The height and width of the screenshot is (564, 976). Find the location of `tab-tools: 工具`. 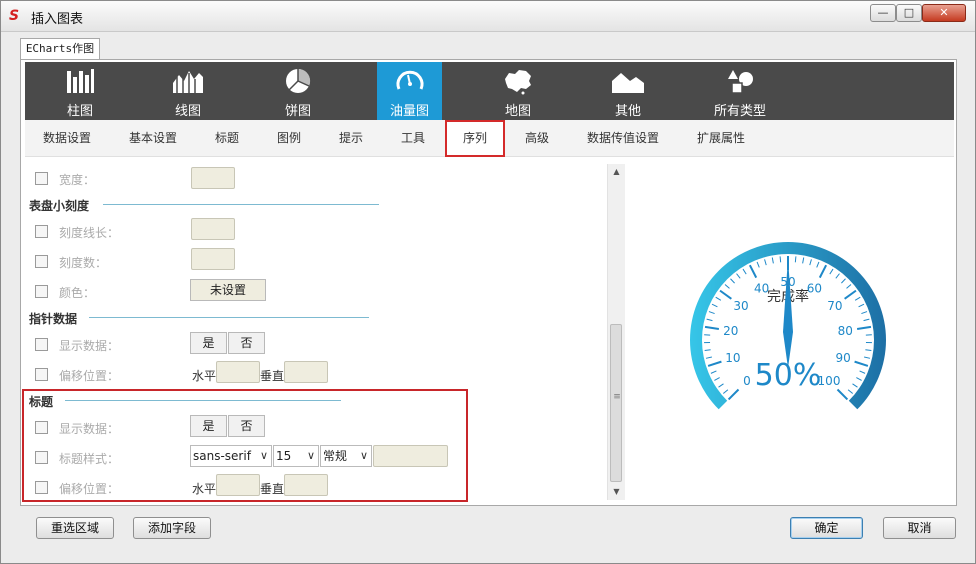

tab-tools: 工具 is located at coordinates (413, 138).